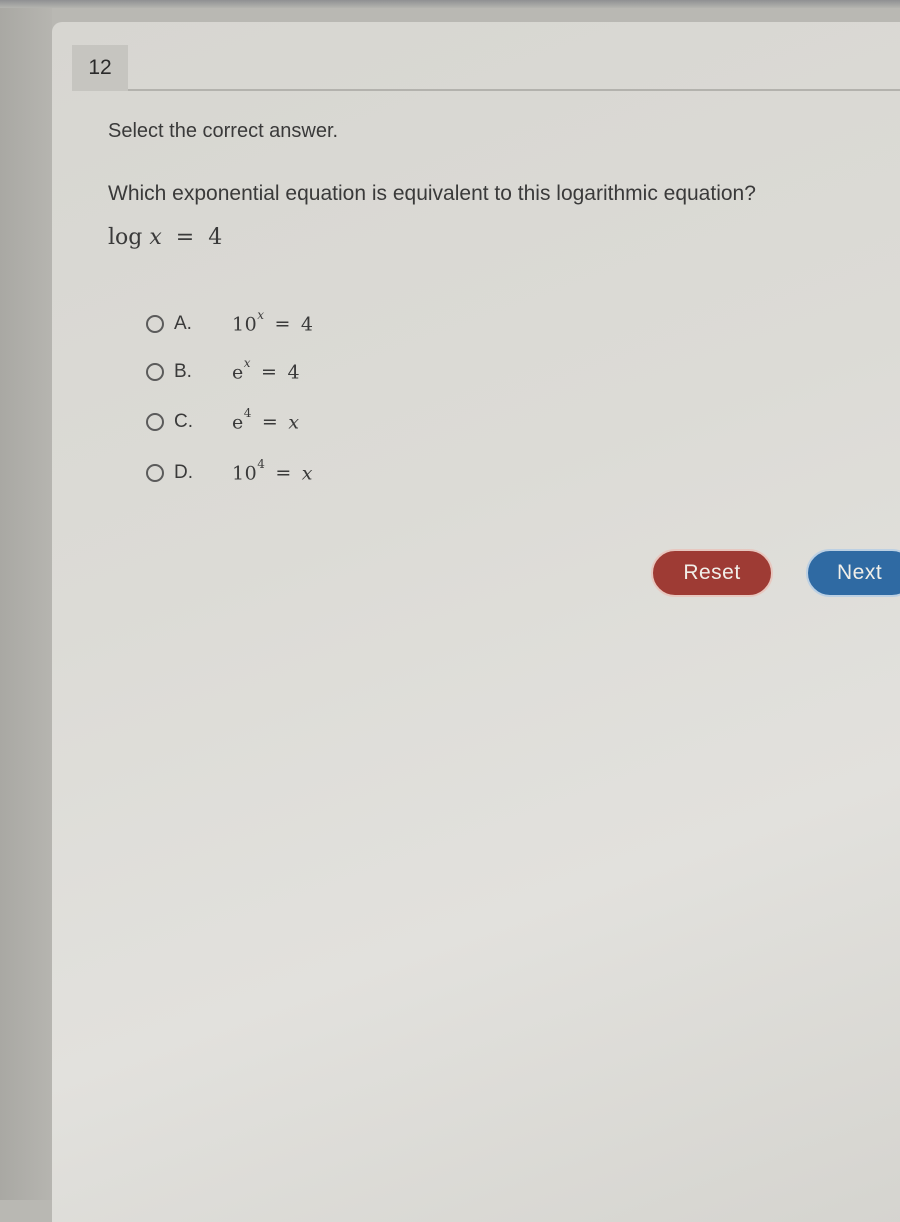 The height and width of the screenshot is (1222, 900). What do you see at coordinates (223, 131) in the screenshot?
I see `instruction-text: Select the correct answer.` at bounding box center [223, 131].